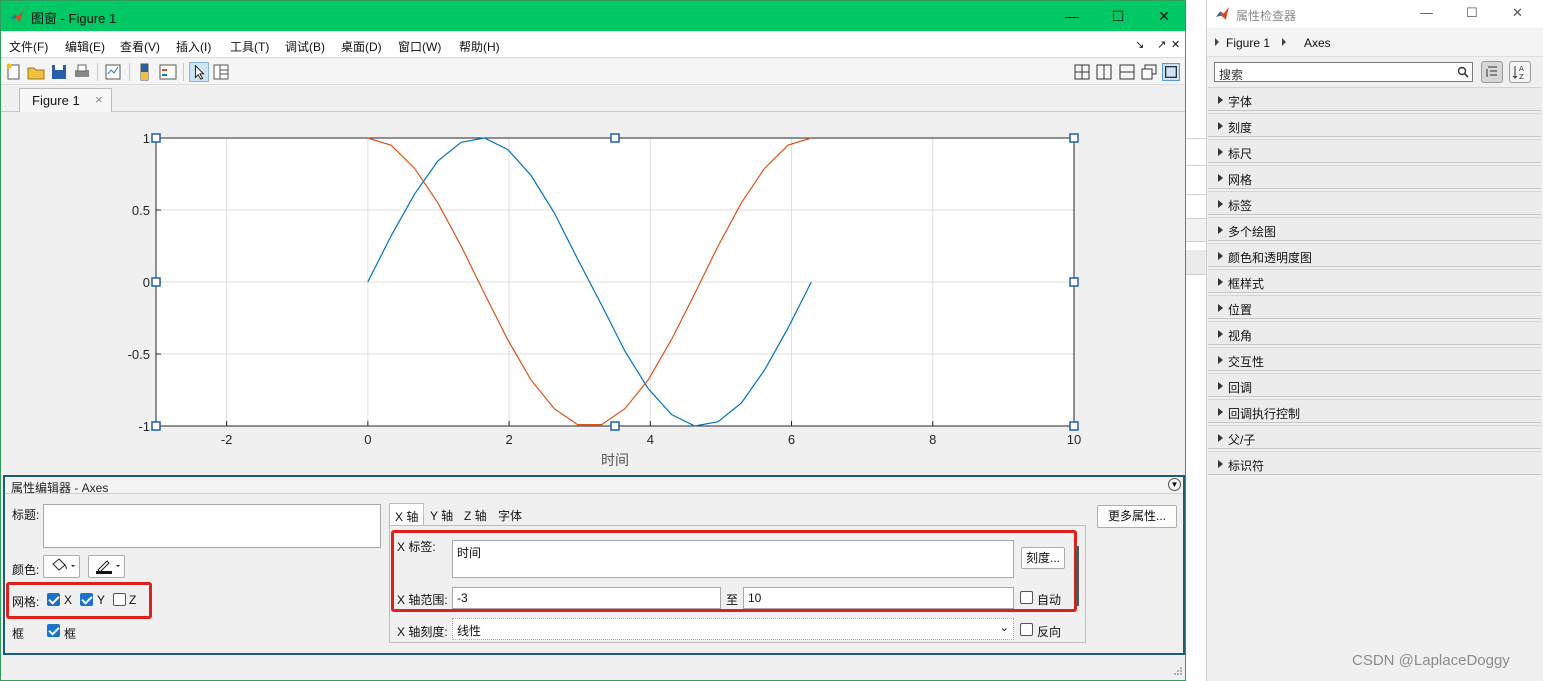 The height and width of the screenshot is (681, 1543). I want to click on breadcrumb-figure: Figure 1, so click(1248, 43).